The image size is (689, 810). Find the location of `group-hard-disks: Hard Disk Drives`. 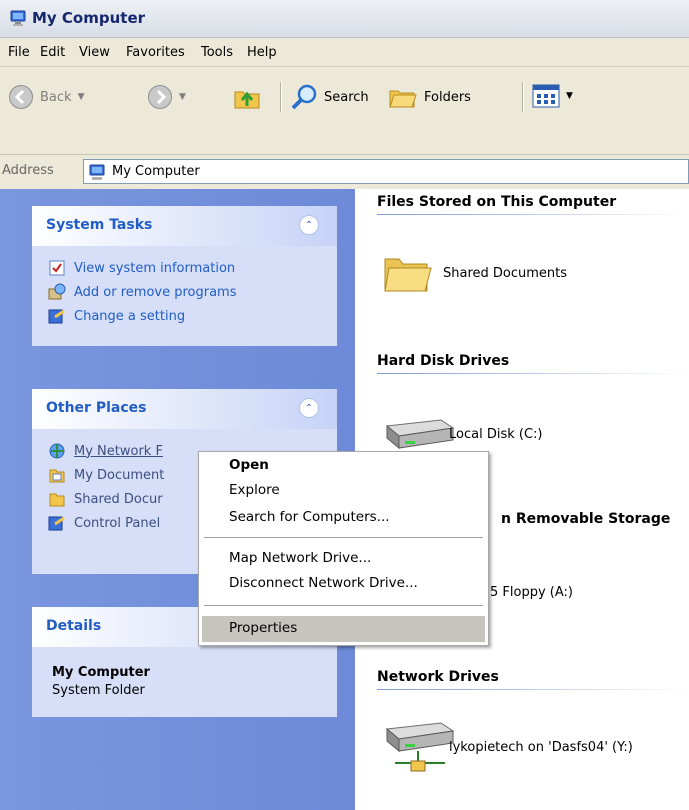

group-hard-disks: Hard Disk Drives is located at coordinates (443, 361).